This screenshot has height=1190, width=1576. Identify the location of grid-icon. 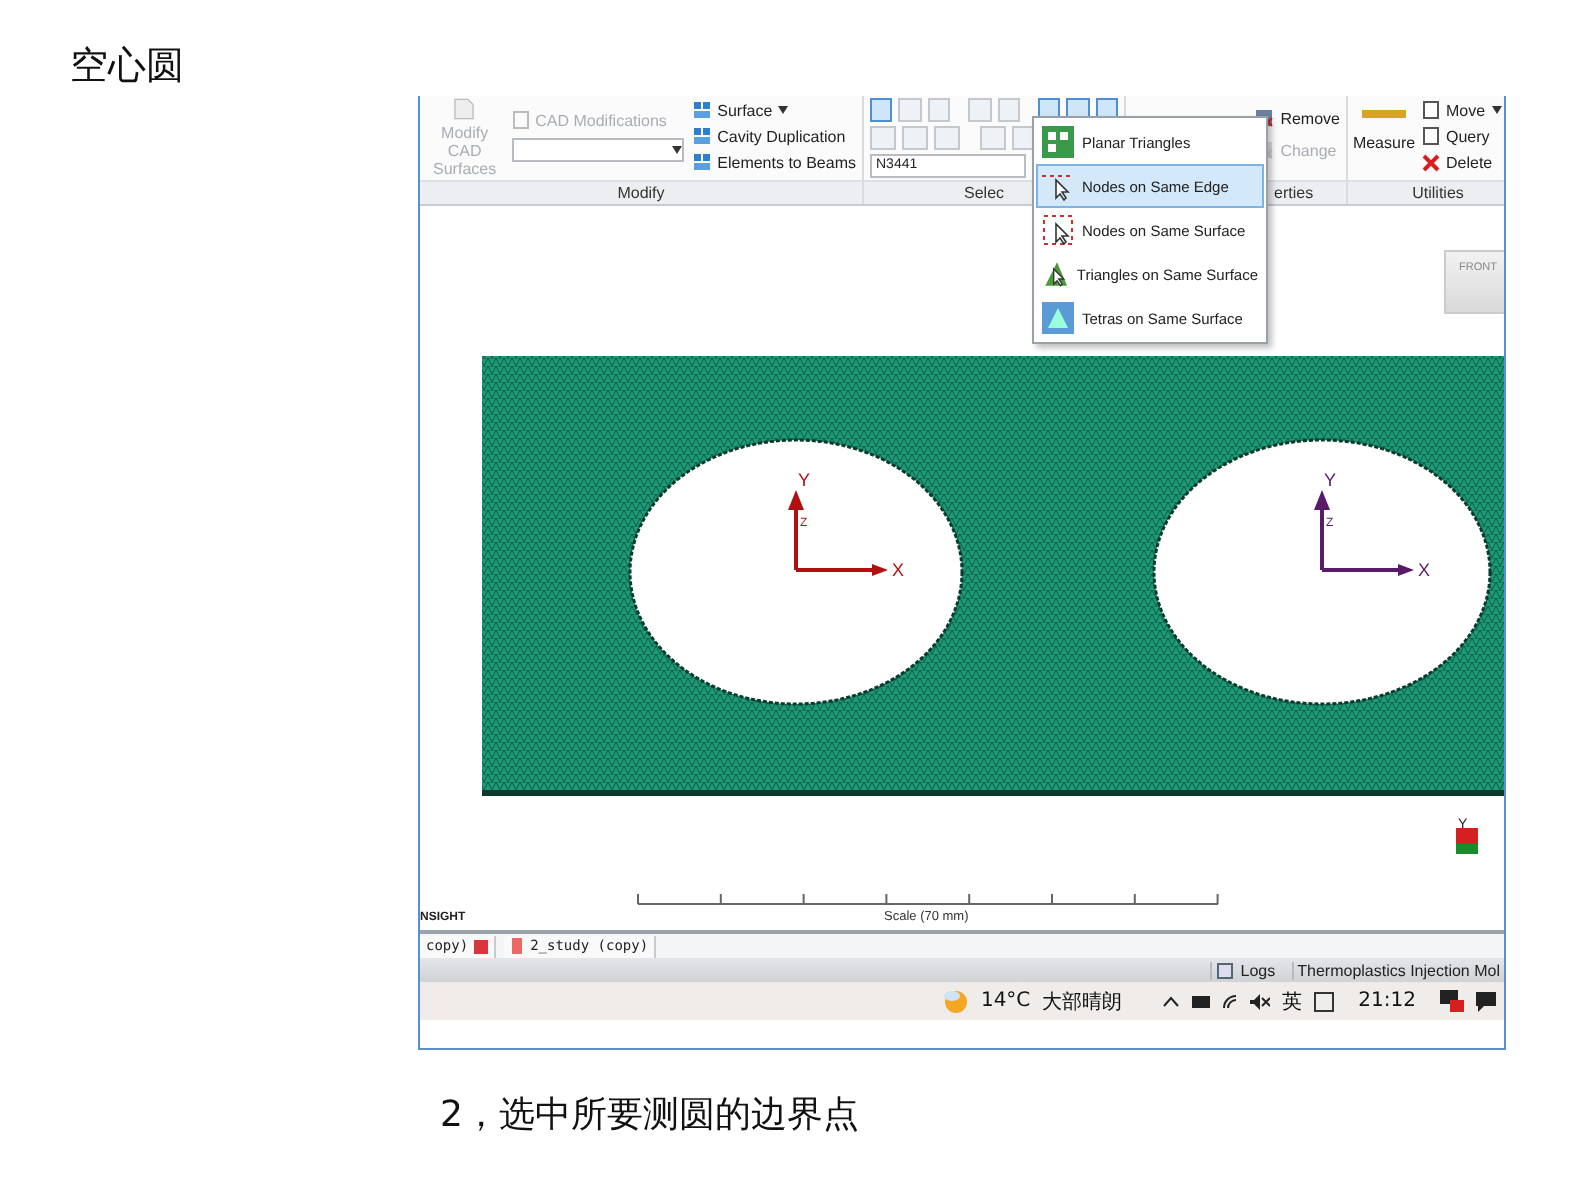
(1058, 142).